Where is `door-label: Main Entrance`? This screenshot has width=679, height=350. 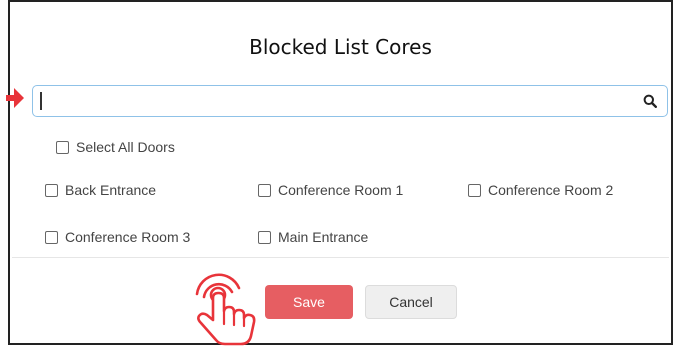 door-label: Main Entrance is located at coordinates (323, 237).